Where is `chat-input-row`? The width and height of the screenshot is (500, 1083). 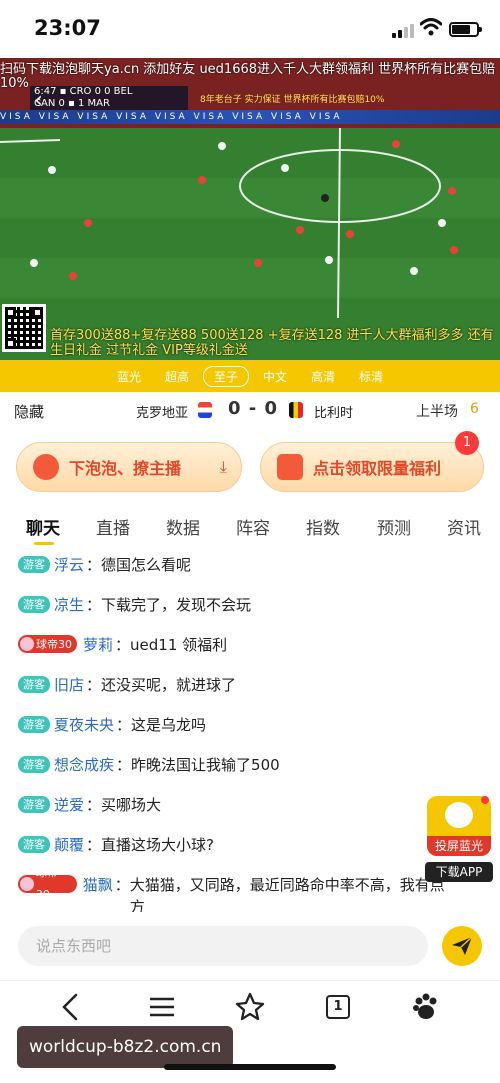
chat-input-row is located at coordinates (250, 946).